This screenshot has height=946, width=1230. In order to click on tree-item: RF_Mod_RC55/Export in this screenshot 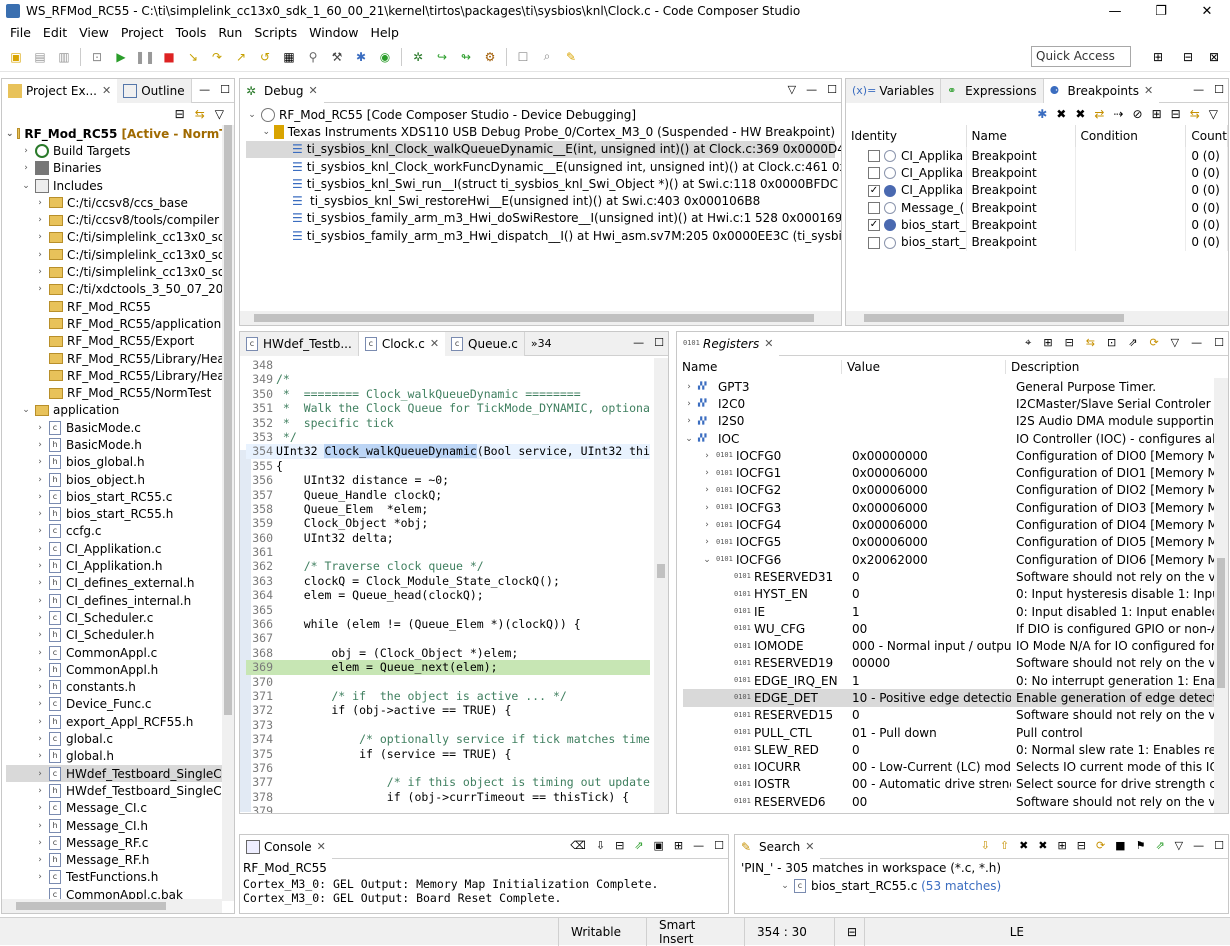, I will do `click(120, 341)`.